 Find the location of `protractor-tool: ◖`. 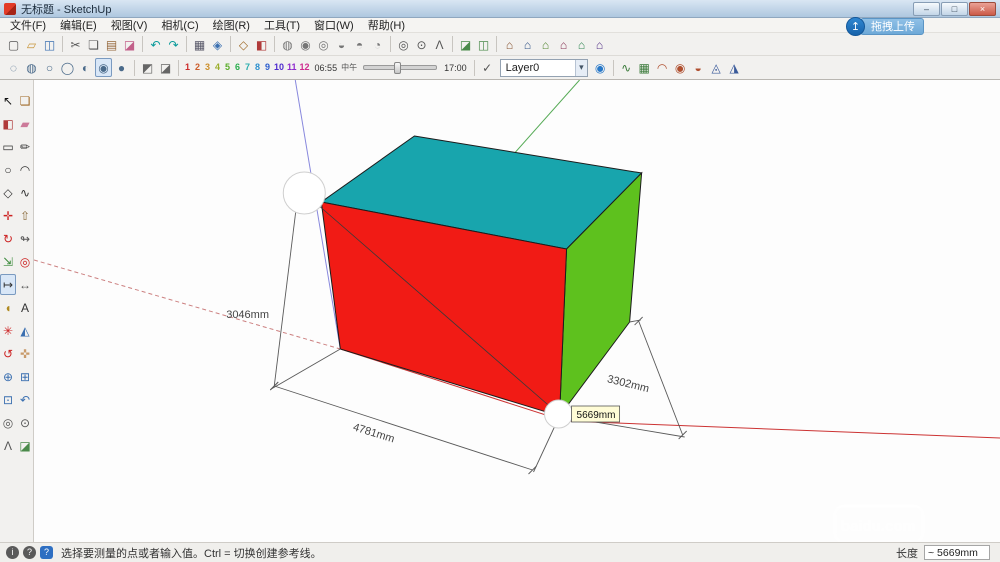

protractor-tool: ◖ is located at coordinates (8, 307).